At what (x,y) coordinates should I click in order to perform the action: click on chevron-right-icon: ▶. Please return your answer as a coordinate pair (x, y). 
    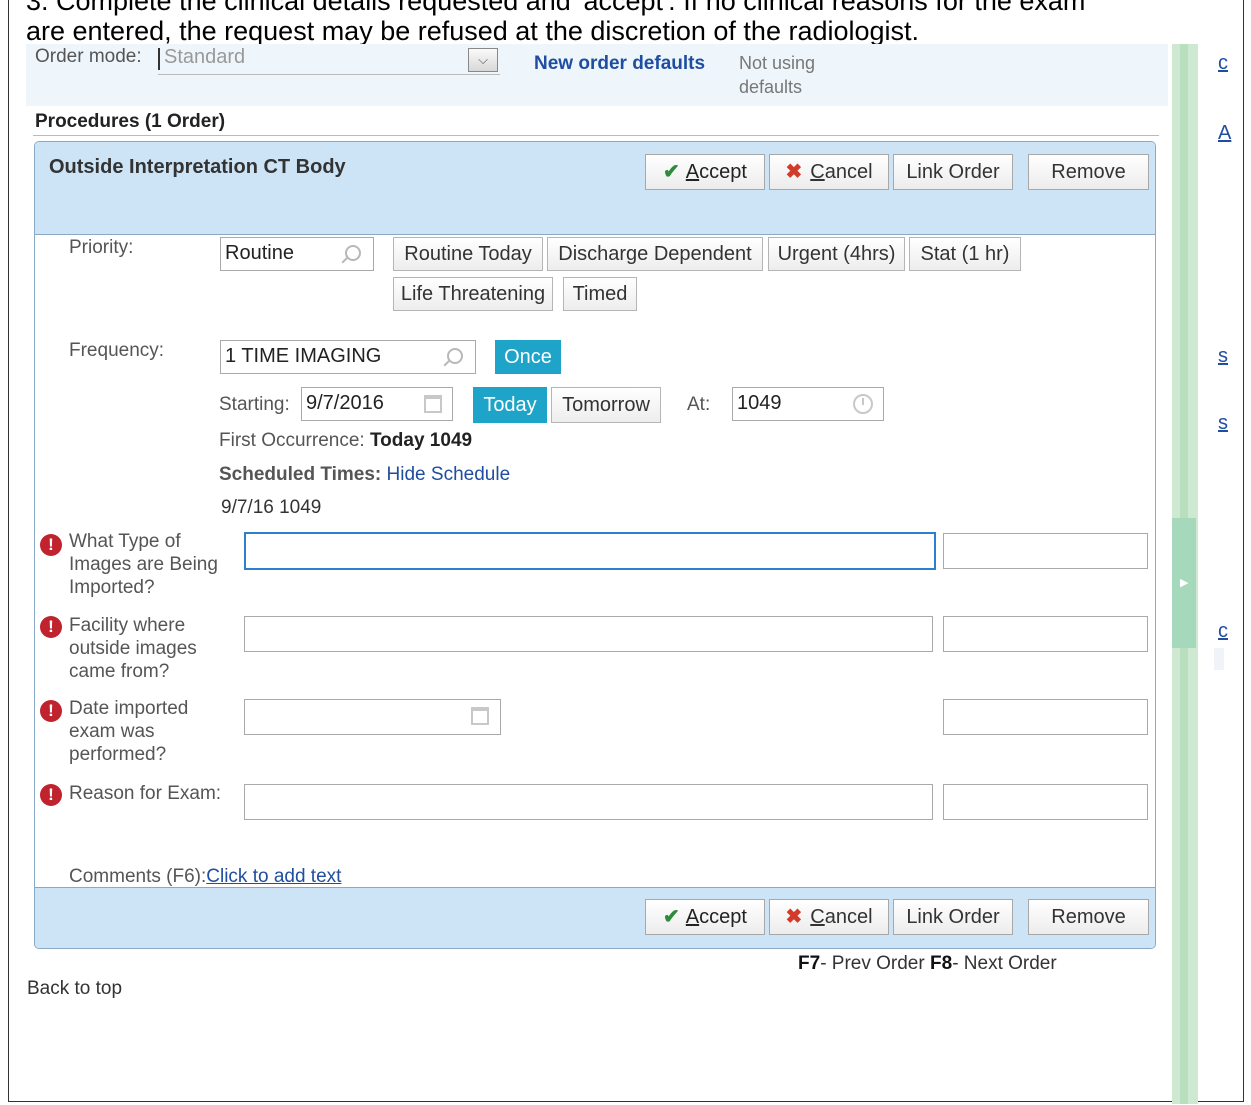
    Looking at the image, I should click on (1184, 583).